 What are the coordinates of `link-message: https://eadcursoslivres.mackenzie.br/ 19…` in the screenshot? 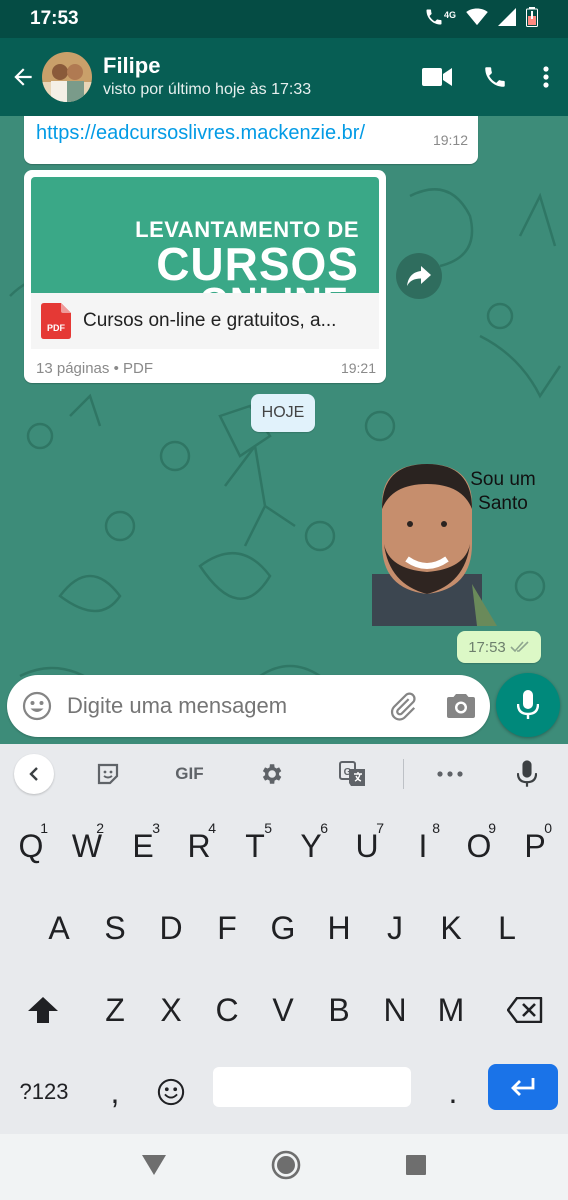 It's located at (251, 140).